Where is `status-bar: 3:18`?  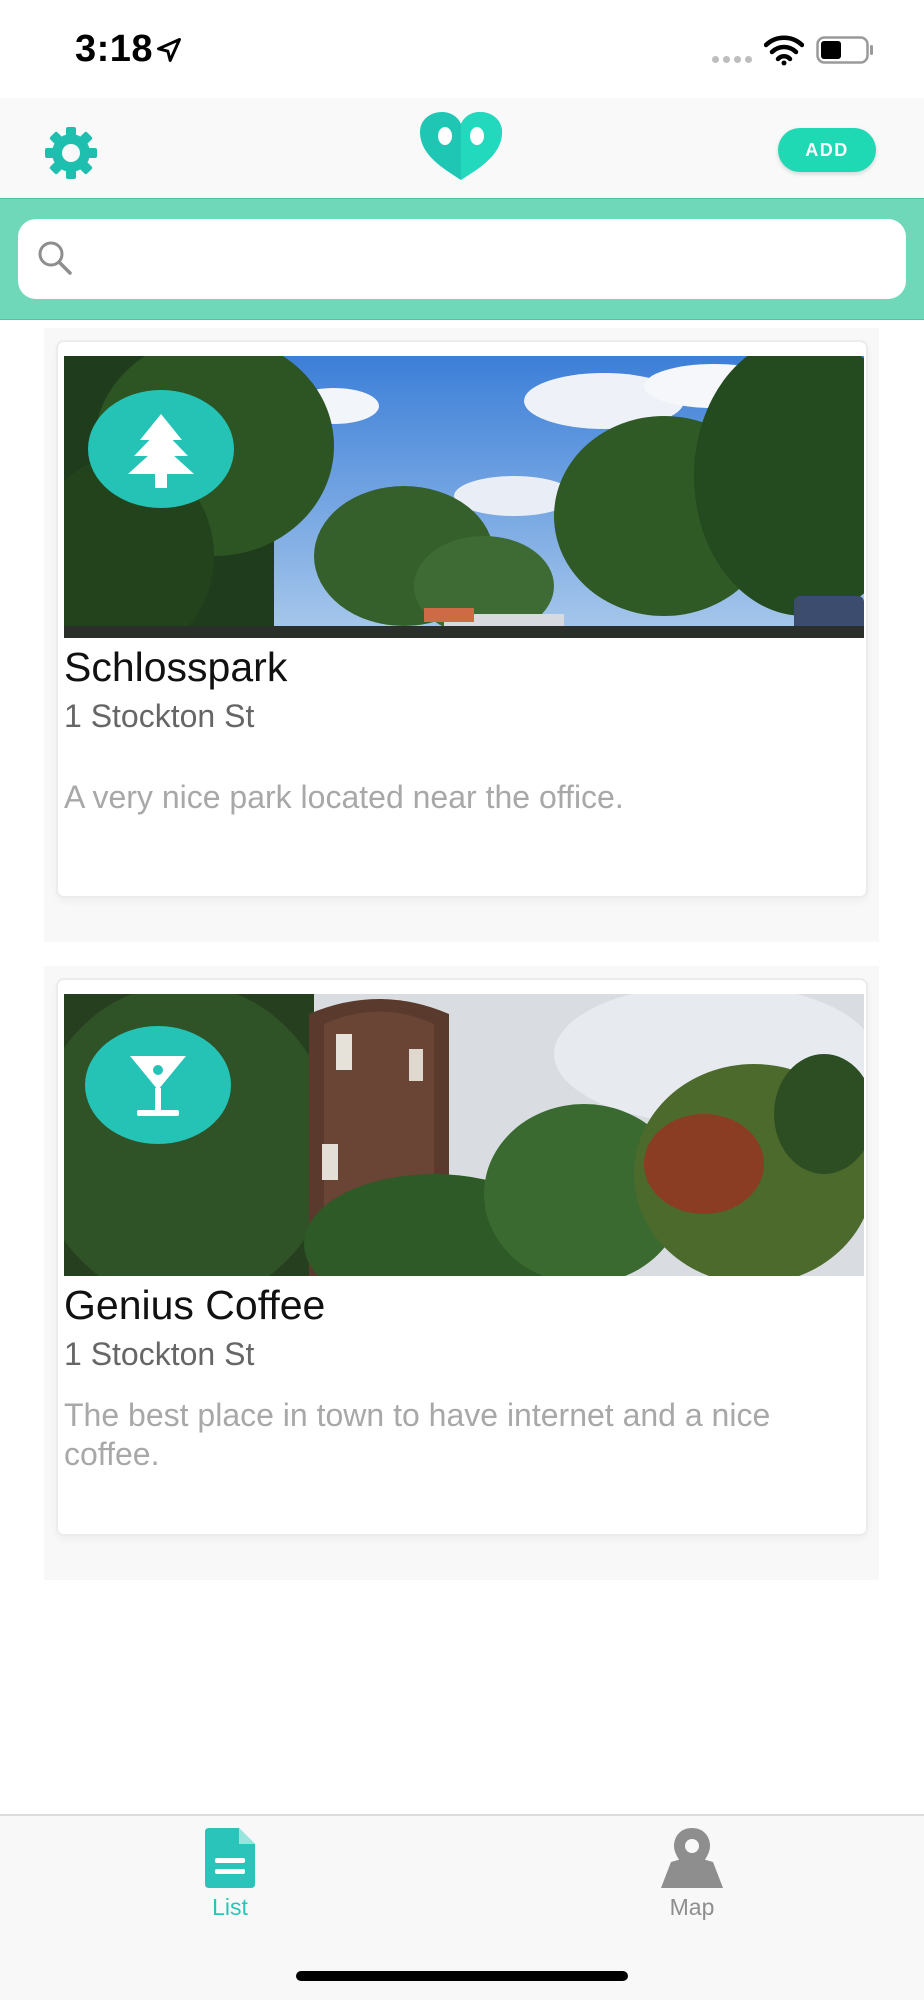
status-bar: 3:18 is located at coordinates (462, 49).